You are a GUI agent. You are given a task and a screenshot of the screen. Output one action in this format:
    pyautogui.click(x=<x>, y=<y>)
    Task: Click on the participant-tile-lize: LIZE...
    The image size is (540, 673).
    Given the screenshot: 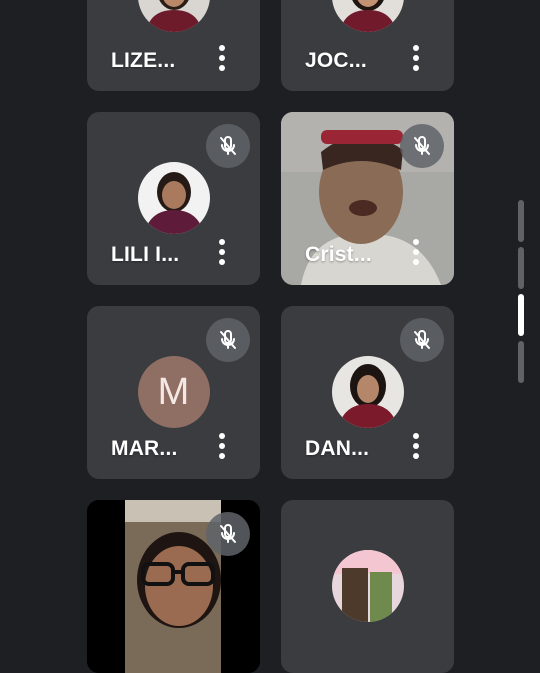 What is the action you would take?
    pyautogui.click(x=173, y=45)
    